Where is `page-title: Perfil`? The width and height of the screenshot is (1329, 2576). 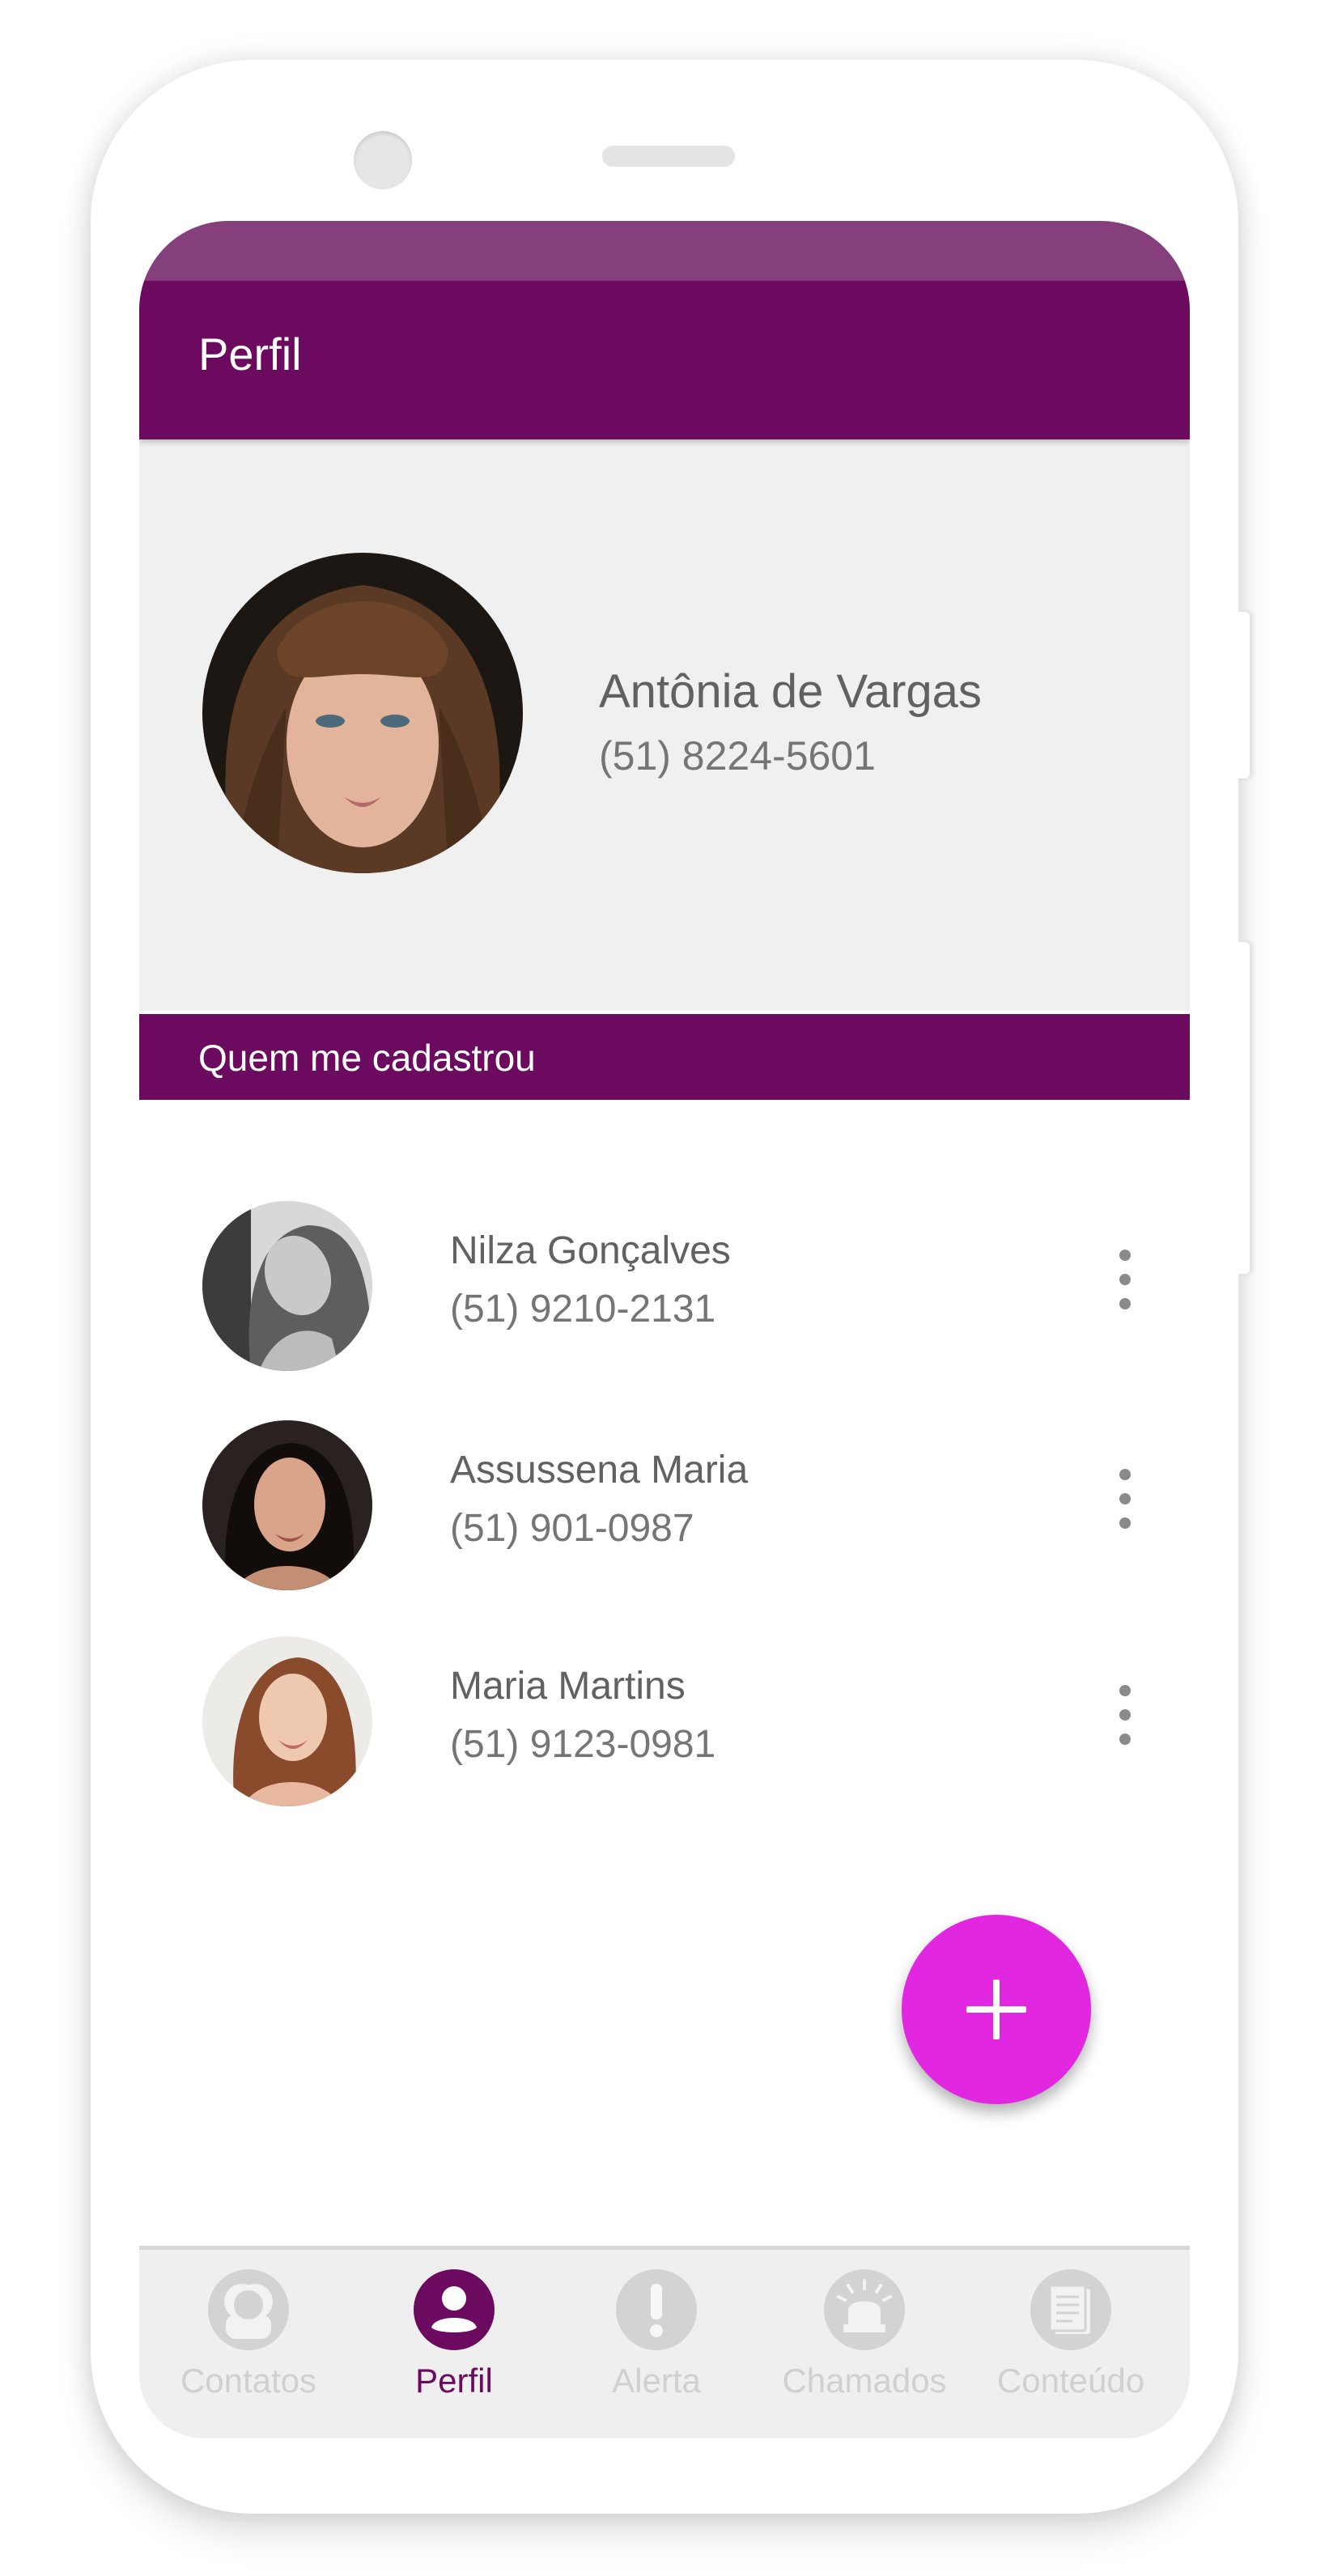
page-title: Perfil is located at coordinates (250, 354).